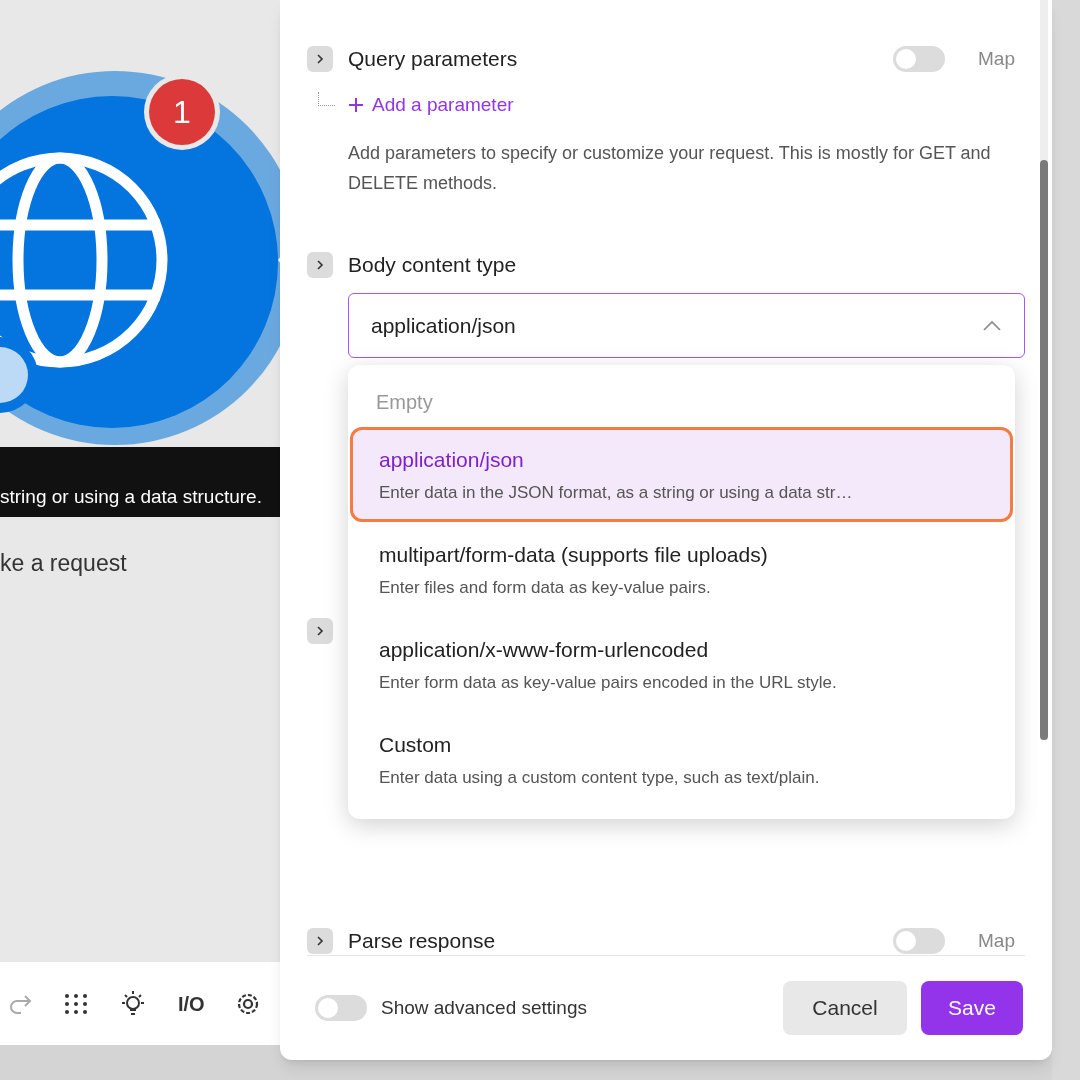  I want to click on help-text: Add parameters to specify or customize your request. This is mostly for GET and DELETE methods., so click(670, 168).